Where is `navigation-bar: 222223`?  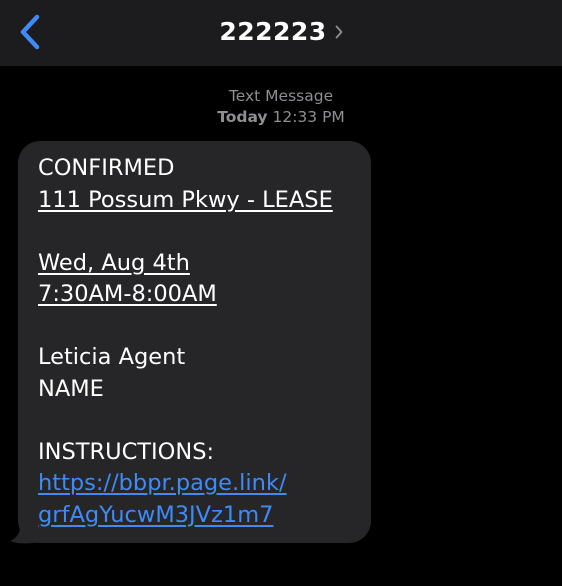 navigation-bar: 222223 is located at coordinates (281, 33).